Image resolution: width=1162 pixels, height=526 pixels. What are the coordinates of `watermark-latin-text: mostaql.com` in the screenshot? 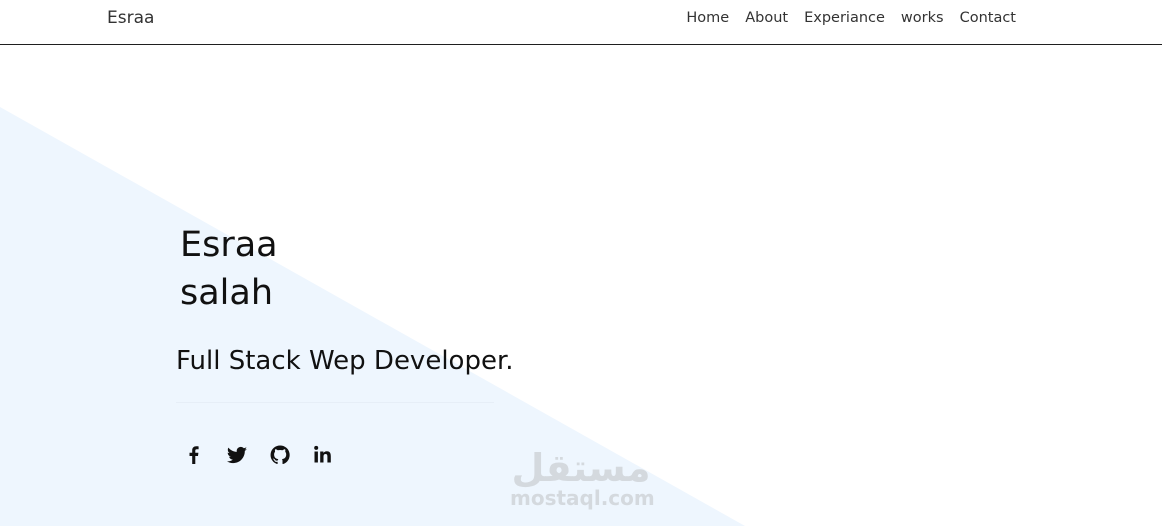 It's located at (582, 498).